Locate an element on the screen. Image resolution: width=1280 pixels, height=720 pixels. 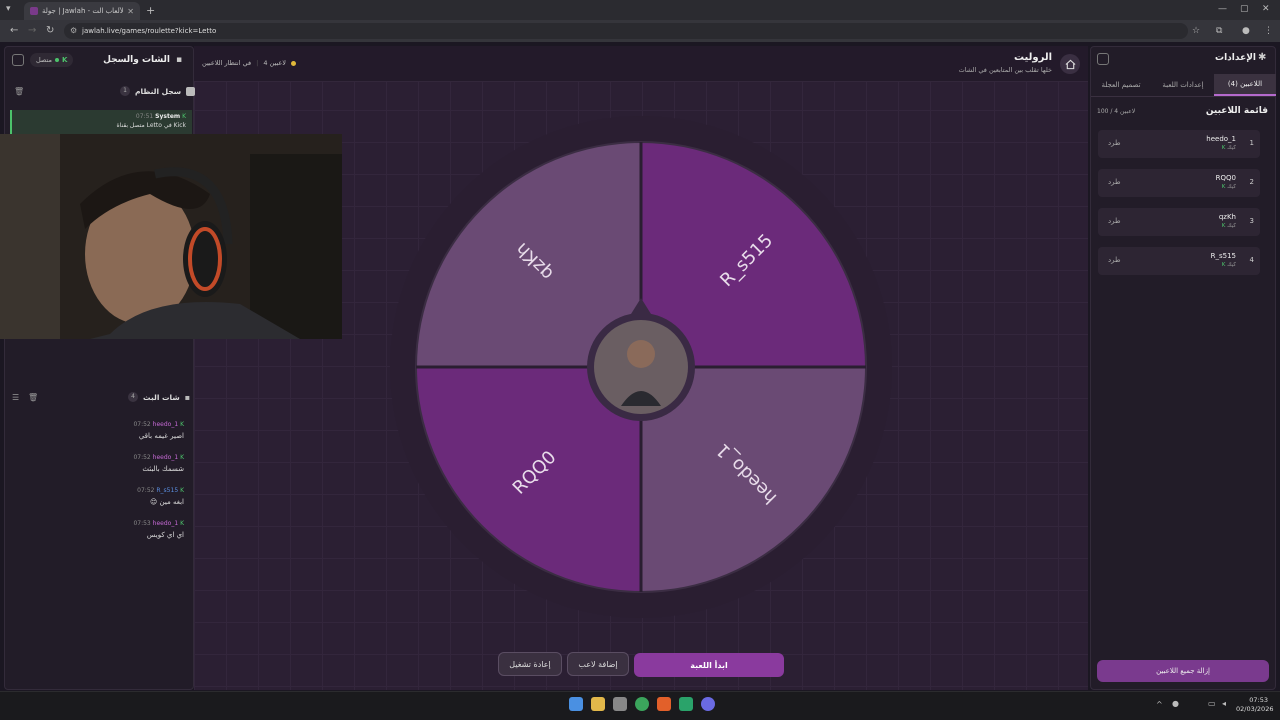
player-row: 3 qzKh K كيك طرد is located at coordinates (1179, 222).